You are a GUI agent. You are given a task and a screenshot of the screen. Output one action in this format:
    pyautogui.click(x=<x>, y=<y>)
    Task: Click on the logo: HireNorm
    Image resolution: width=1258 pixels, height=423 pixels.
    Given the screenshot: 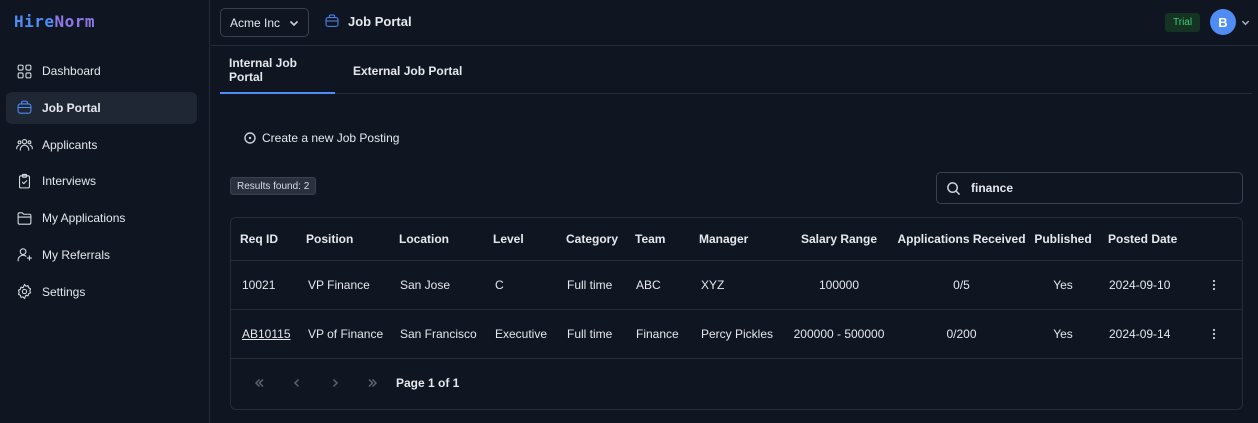 What is the action you would take?
    pyautogui.click(x=54, y=21)
    